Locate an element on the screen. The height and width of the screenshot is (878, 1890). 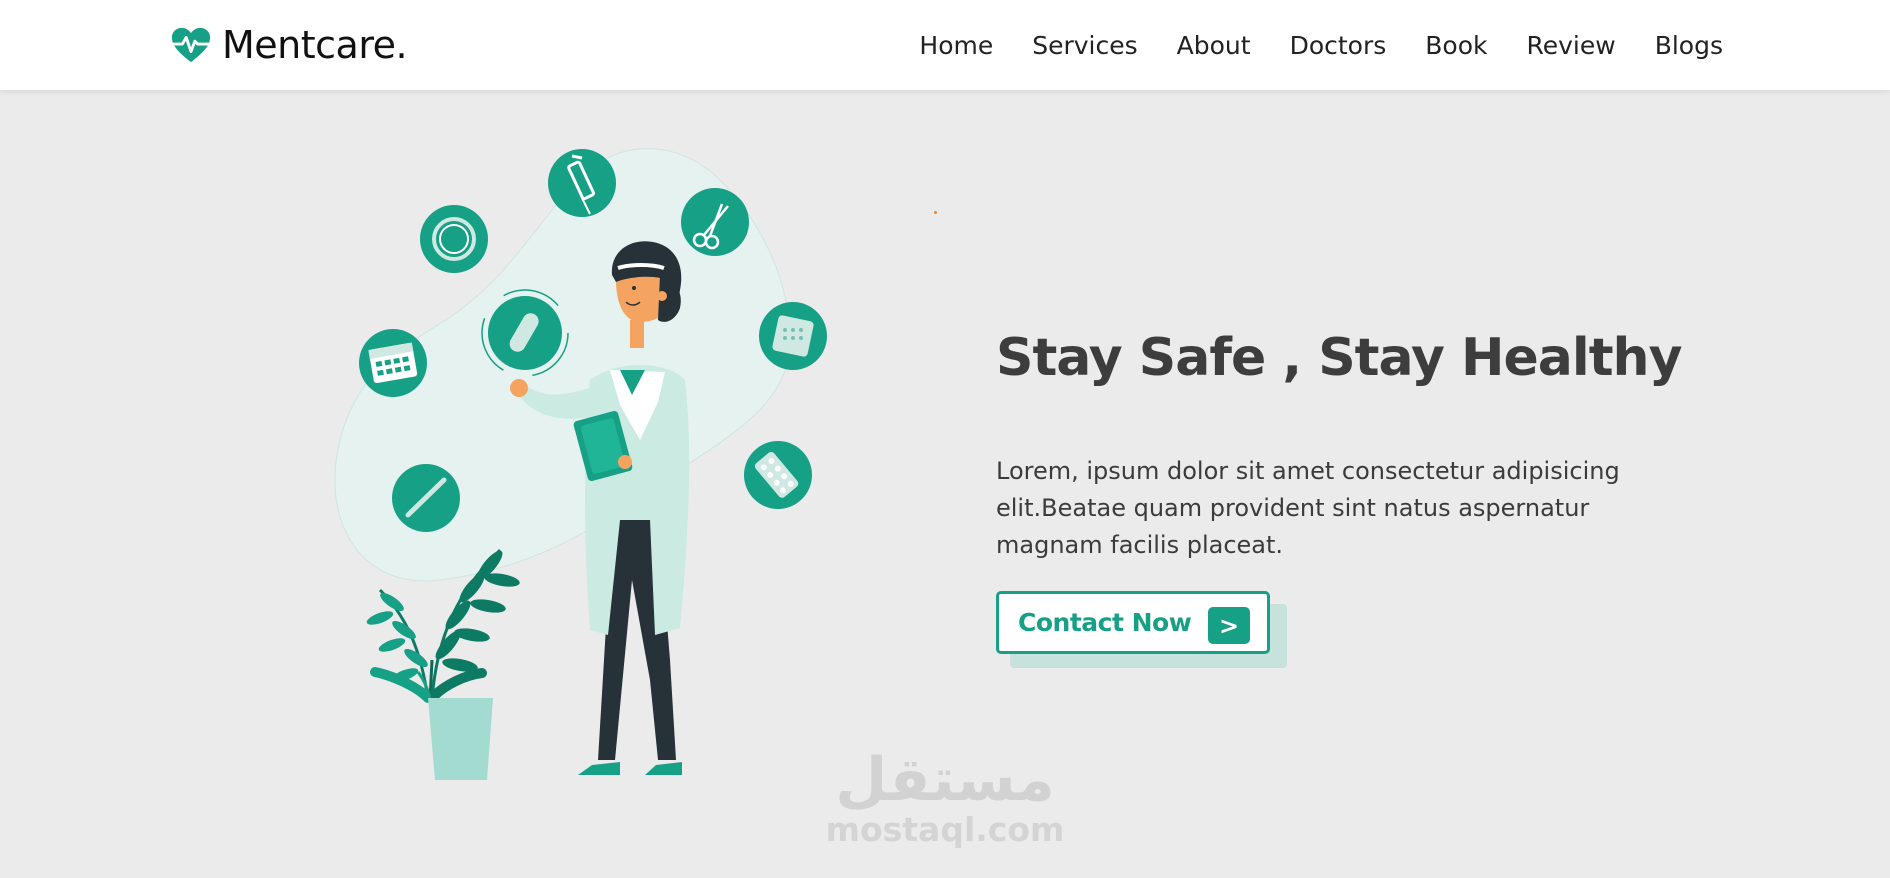
nav-item-blogs: Blogs is located at coordinates (1689, 45).